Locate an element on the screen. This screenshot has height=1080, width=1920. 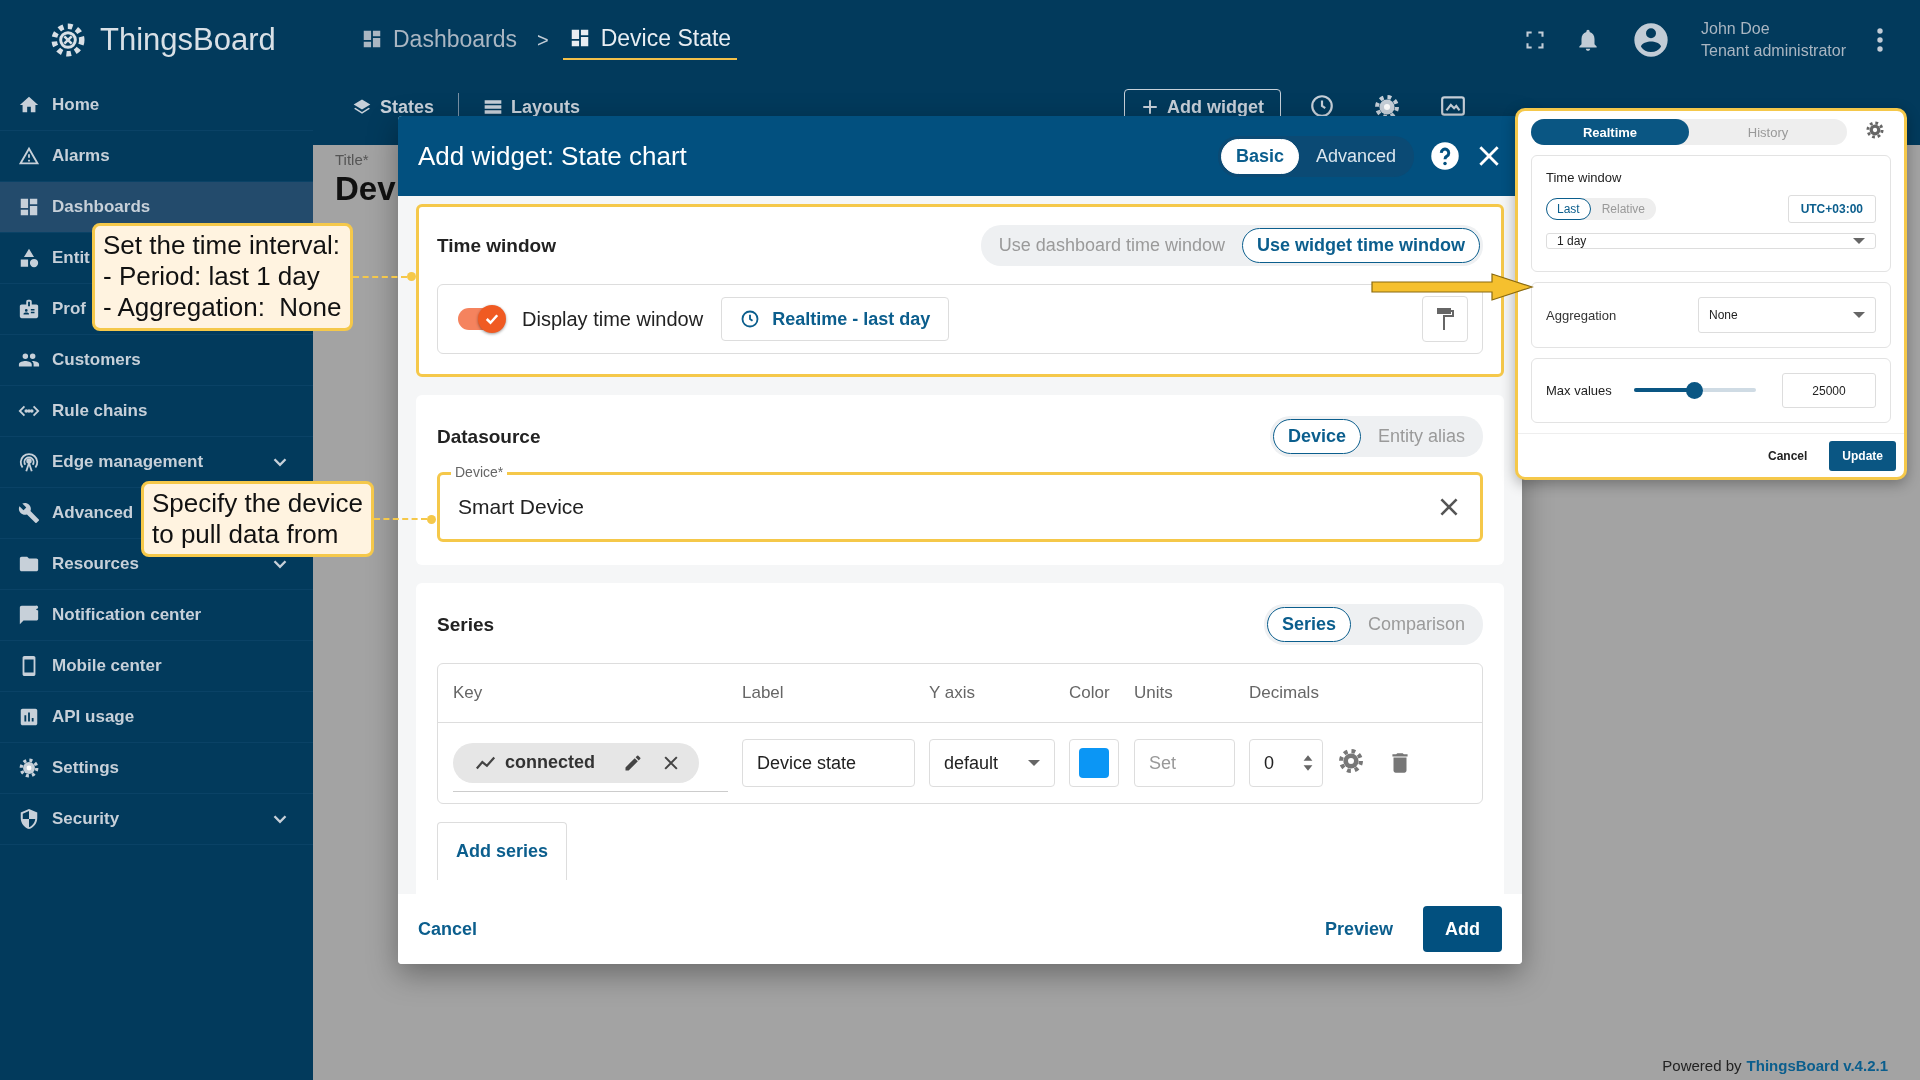
dialog-title: Add widget: State chart is located at coordinates (553, 156).